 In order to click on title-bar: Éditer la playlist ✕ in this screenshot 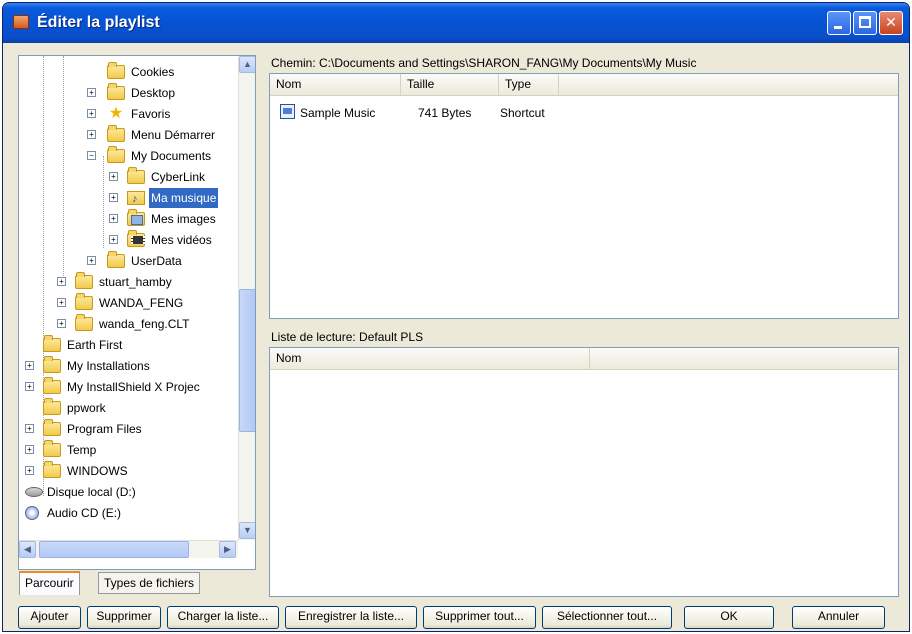, I will do `click(456, 23)`.